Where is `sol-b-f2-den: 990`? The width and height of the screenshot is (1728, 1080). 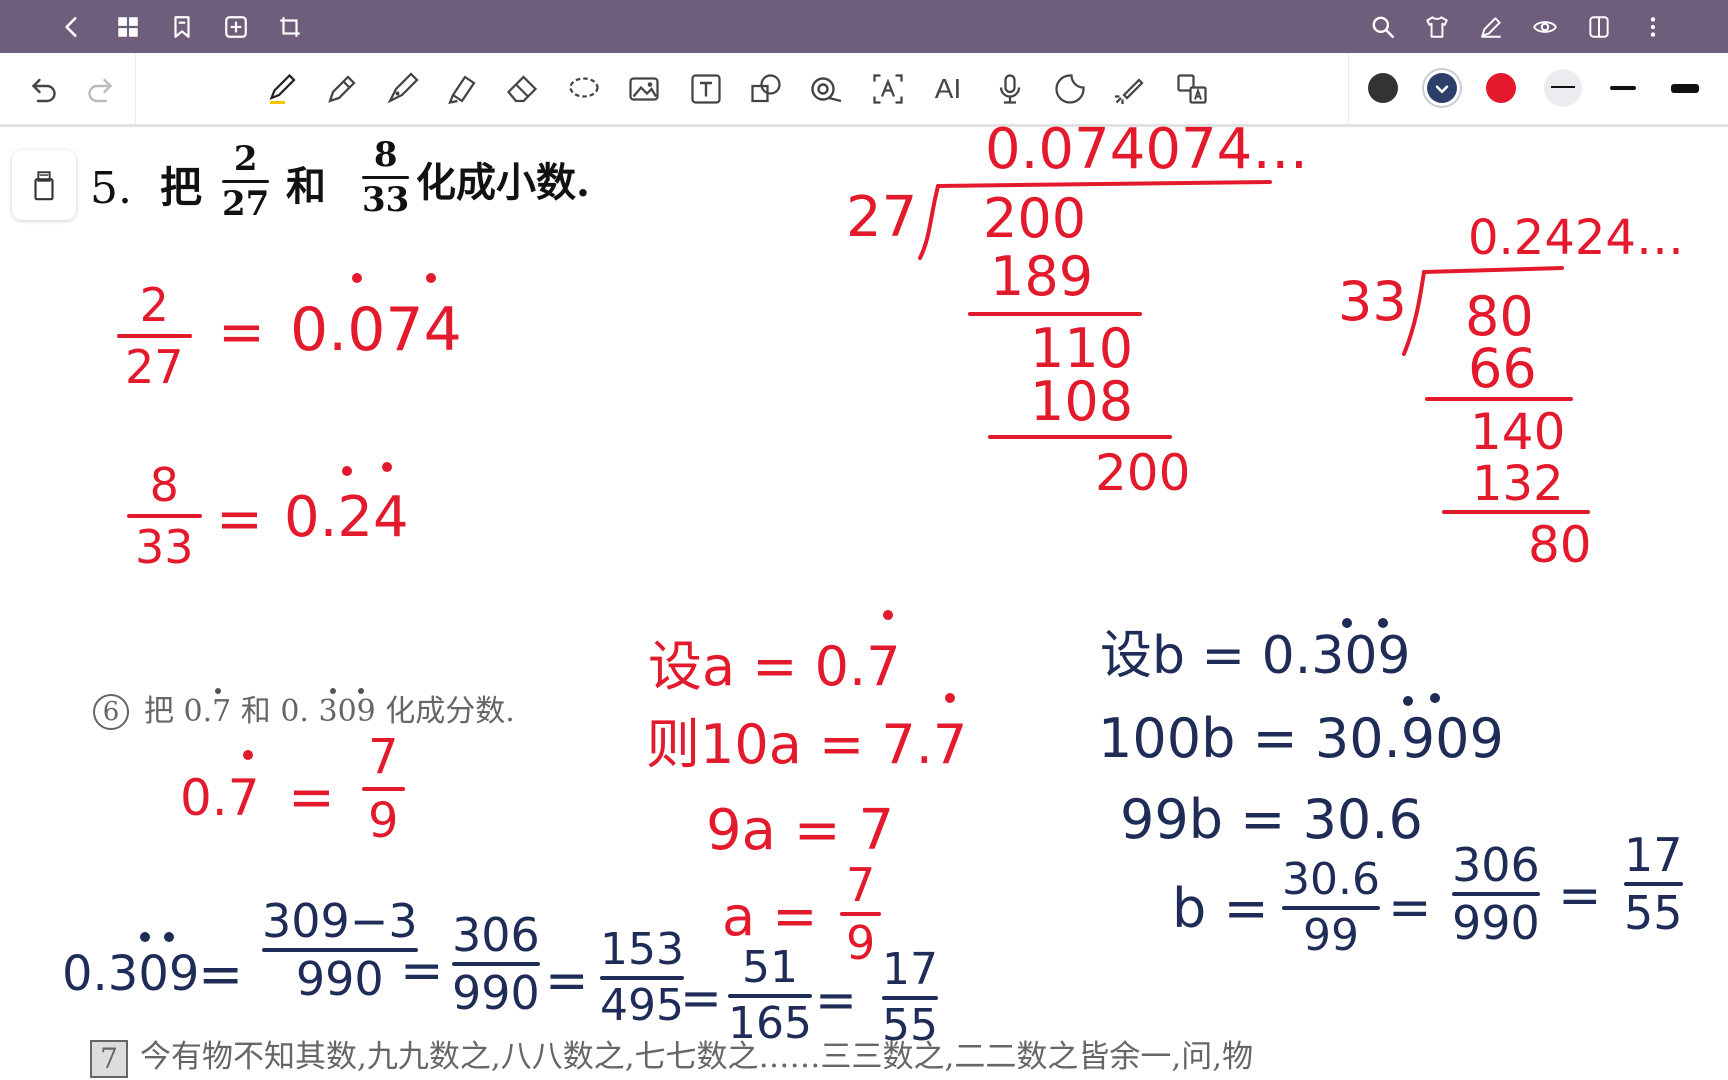 sol-b-f2-den: 990 is located at coordinates (1496, 923).